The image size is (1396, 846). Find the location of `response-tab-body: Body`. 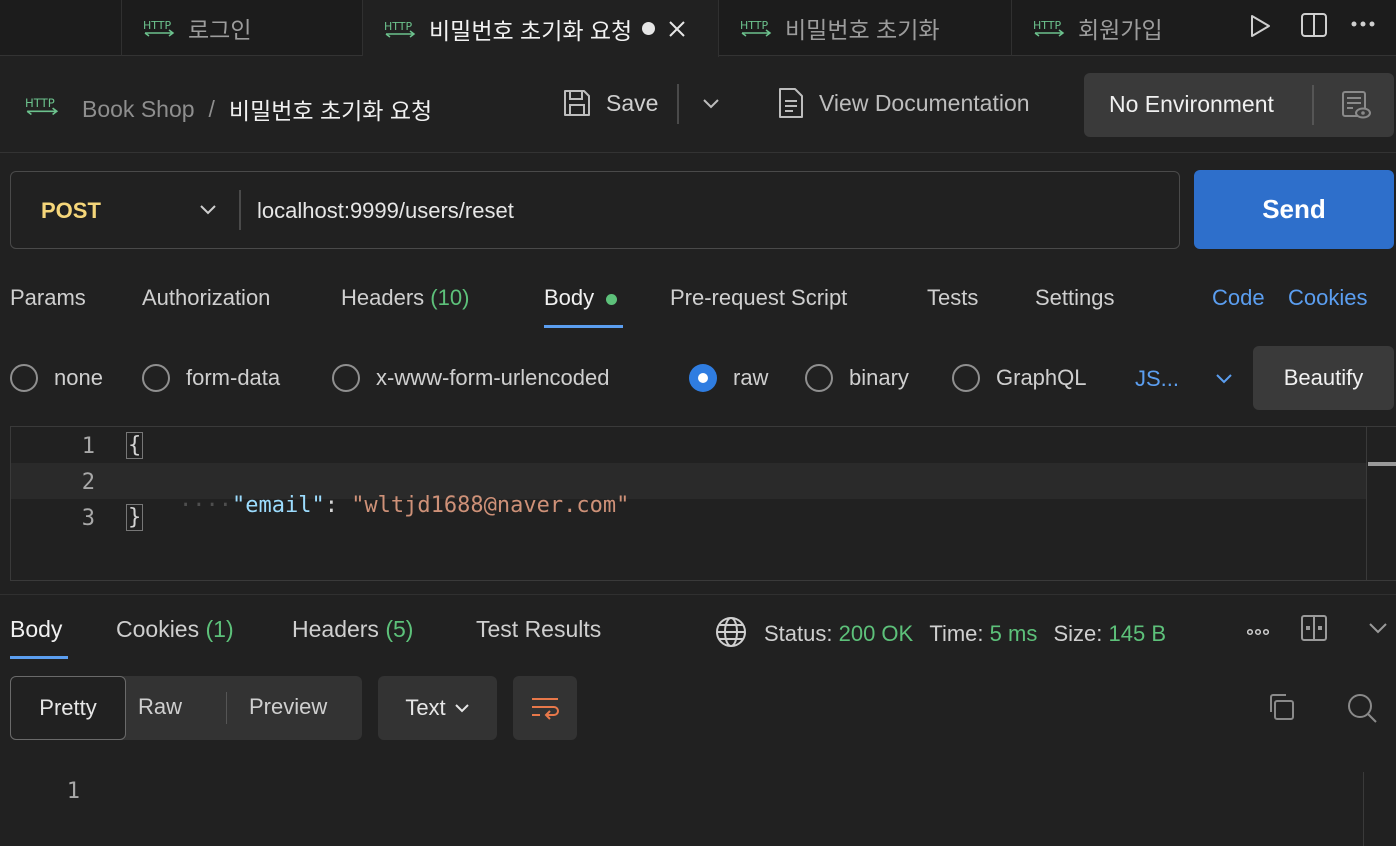

response-tab-body: Body is located at coordinates (36, 629).